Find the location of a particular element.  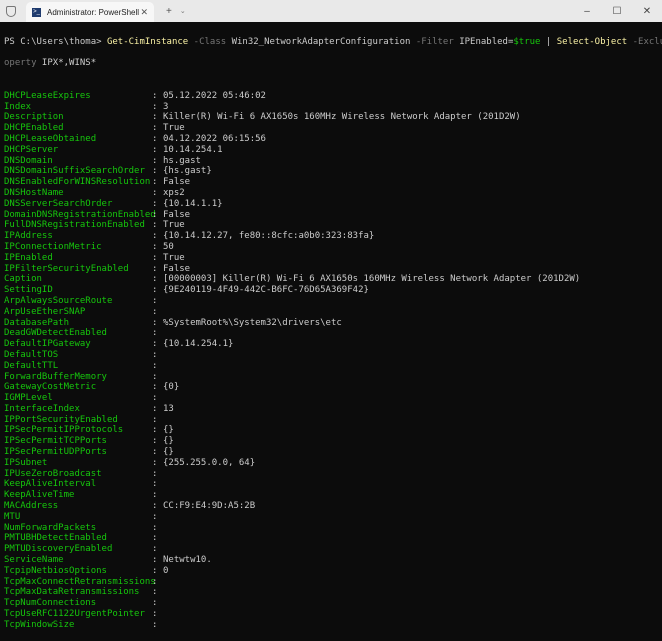

property-name: MACAddress is located at coordinates (31, 506).